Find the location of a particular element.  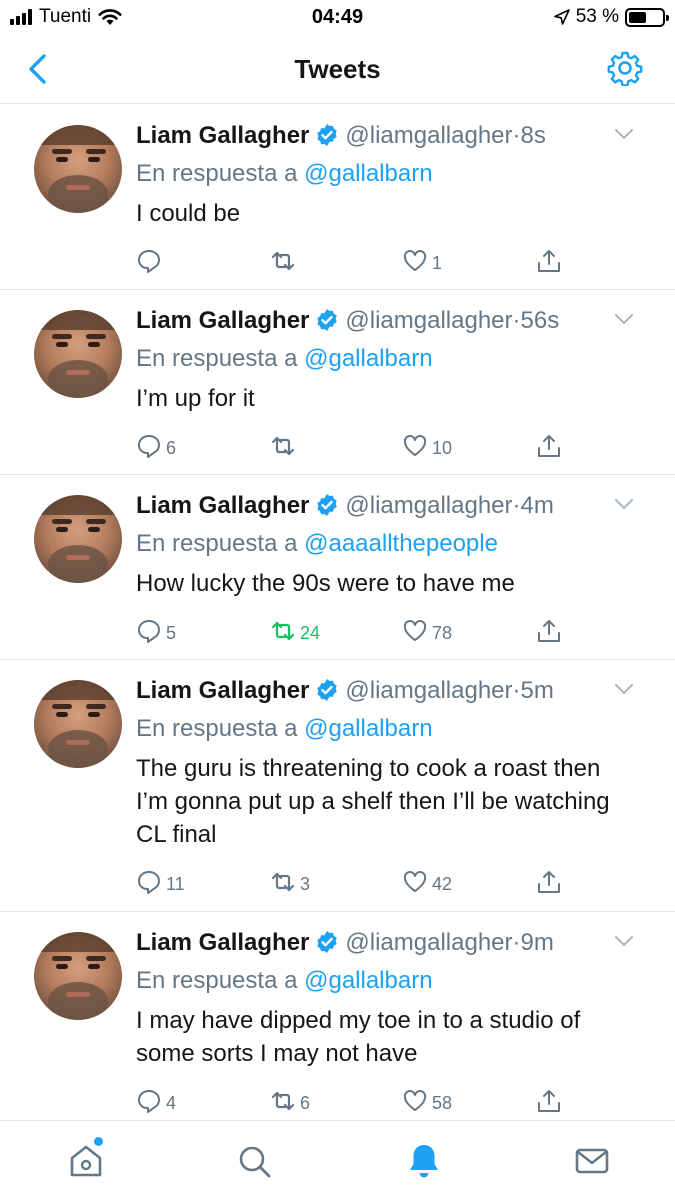

location-arrow-icon is located at coordinates (561, 17).